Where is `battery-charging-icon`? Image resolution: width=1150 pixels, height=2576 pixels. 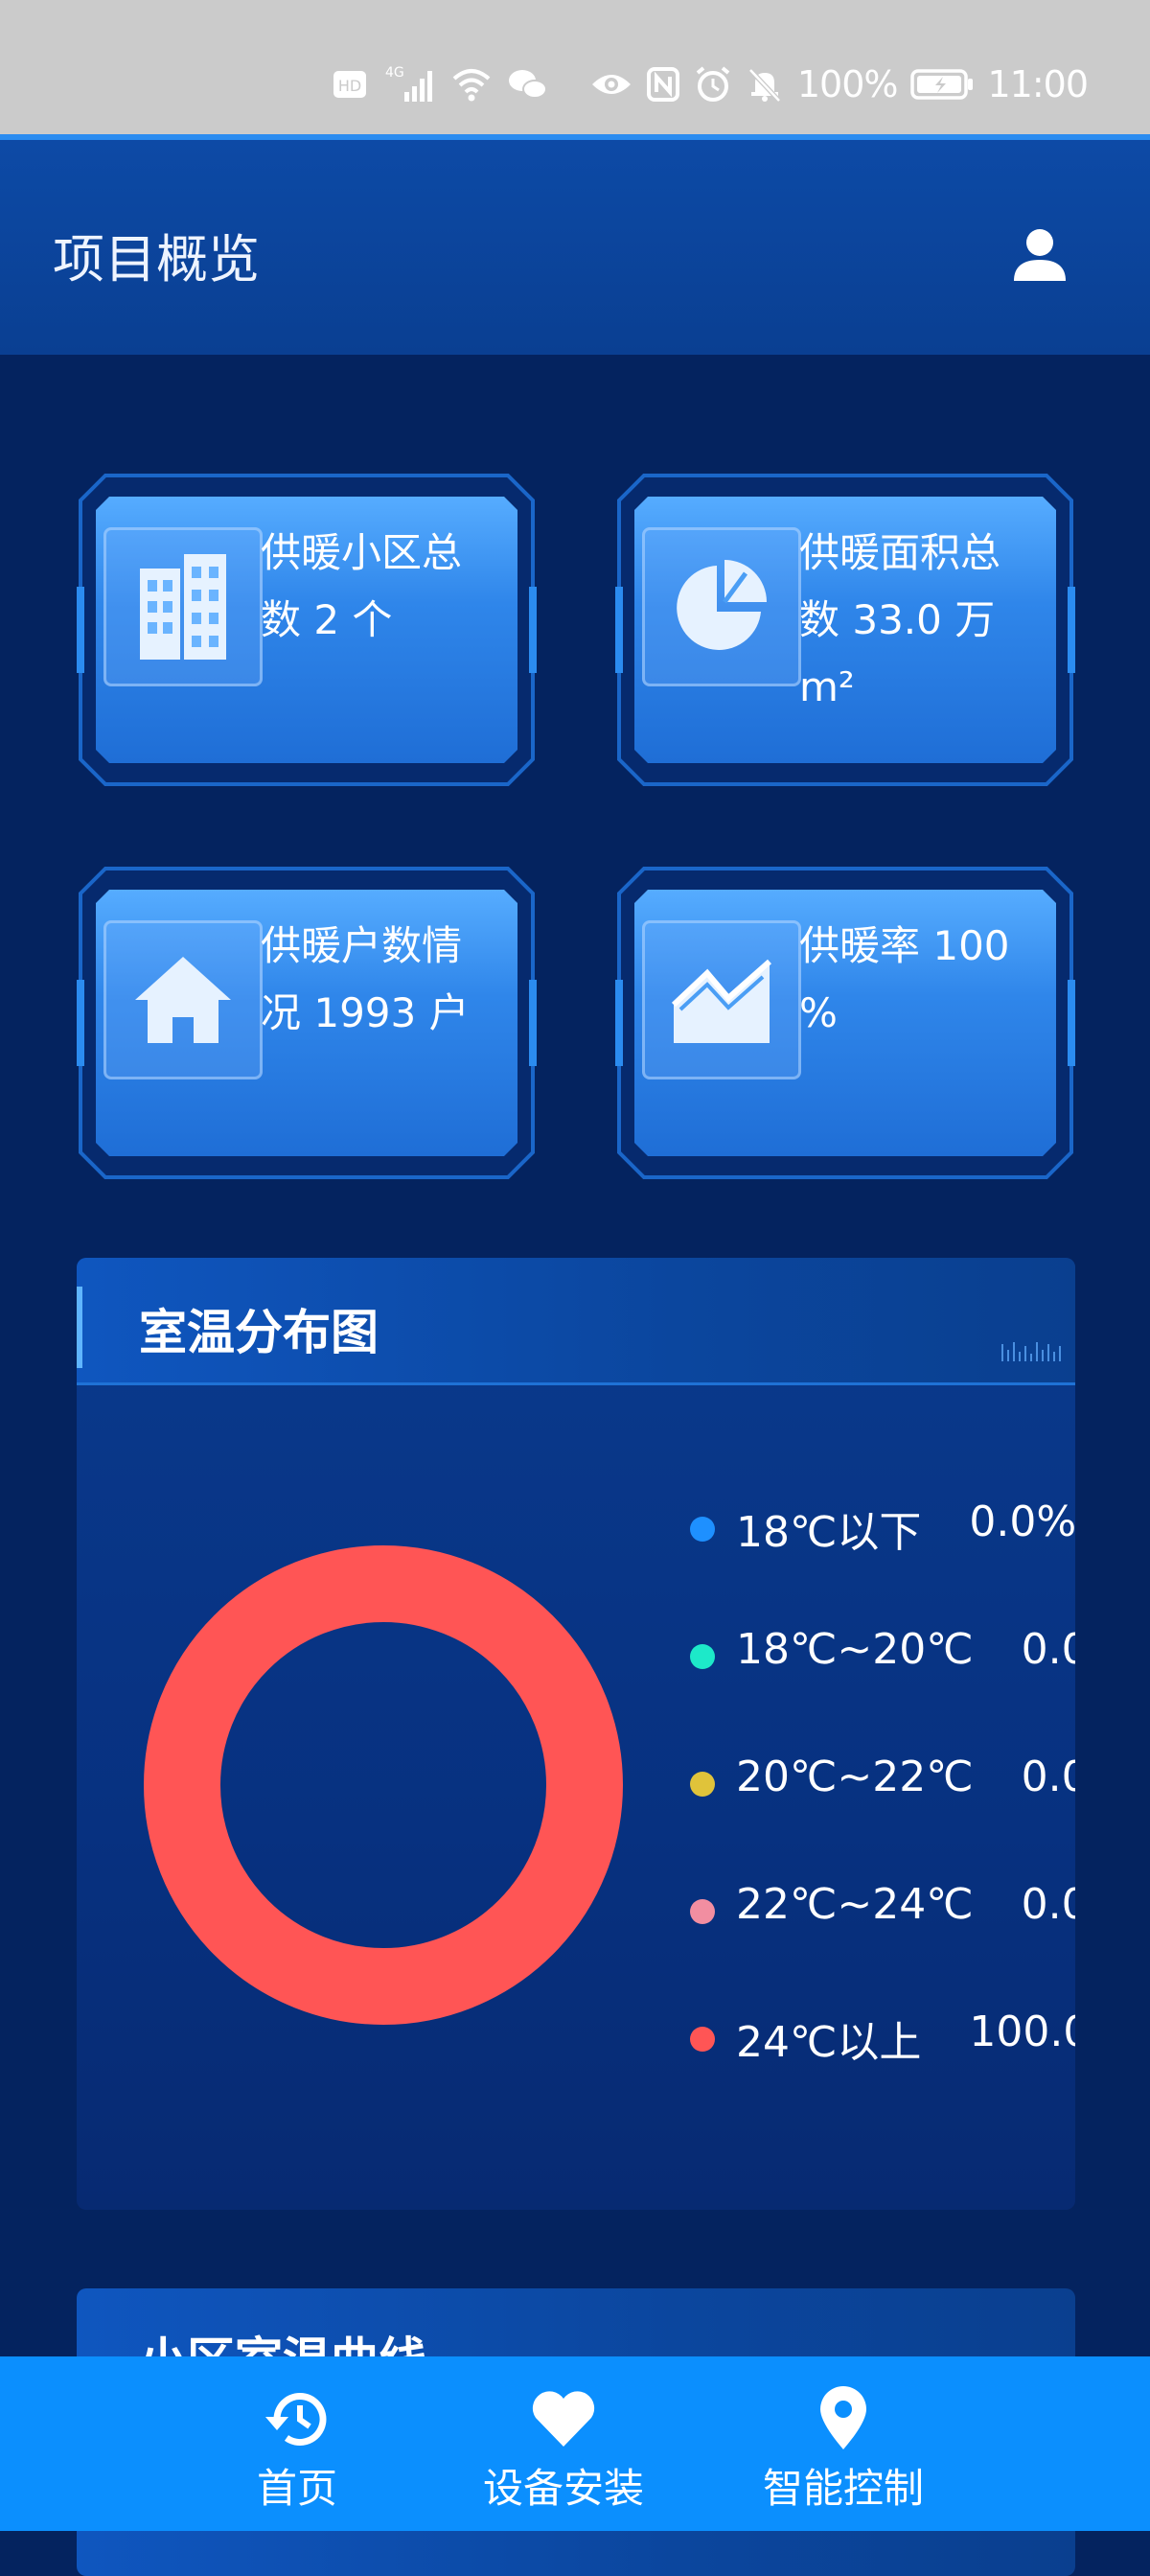
battery-charging-icon is located at coordinates (942, 84).